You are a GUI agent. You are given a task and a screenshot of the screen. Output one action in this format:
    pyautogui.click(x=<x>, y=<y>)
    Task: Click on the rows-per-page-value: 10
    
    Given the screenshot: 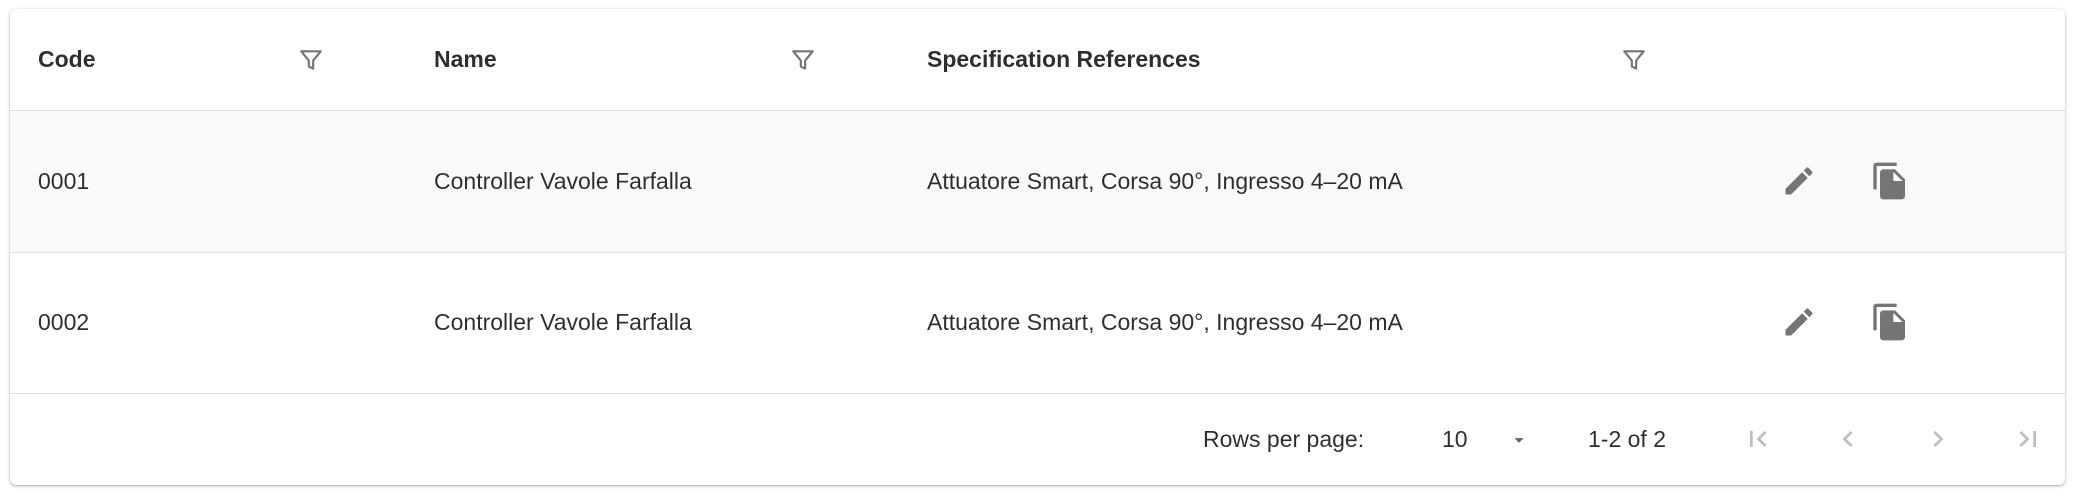 What is the action you would take?
    pyautogui.click(x=1455, y=438)
    